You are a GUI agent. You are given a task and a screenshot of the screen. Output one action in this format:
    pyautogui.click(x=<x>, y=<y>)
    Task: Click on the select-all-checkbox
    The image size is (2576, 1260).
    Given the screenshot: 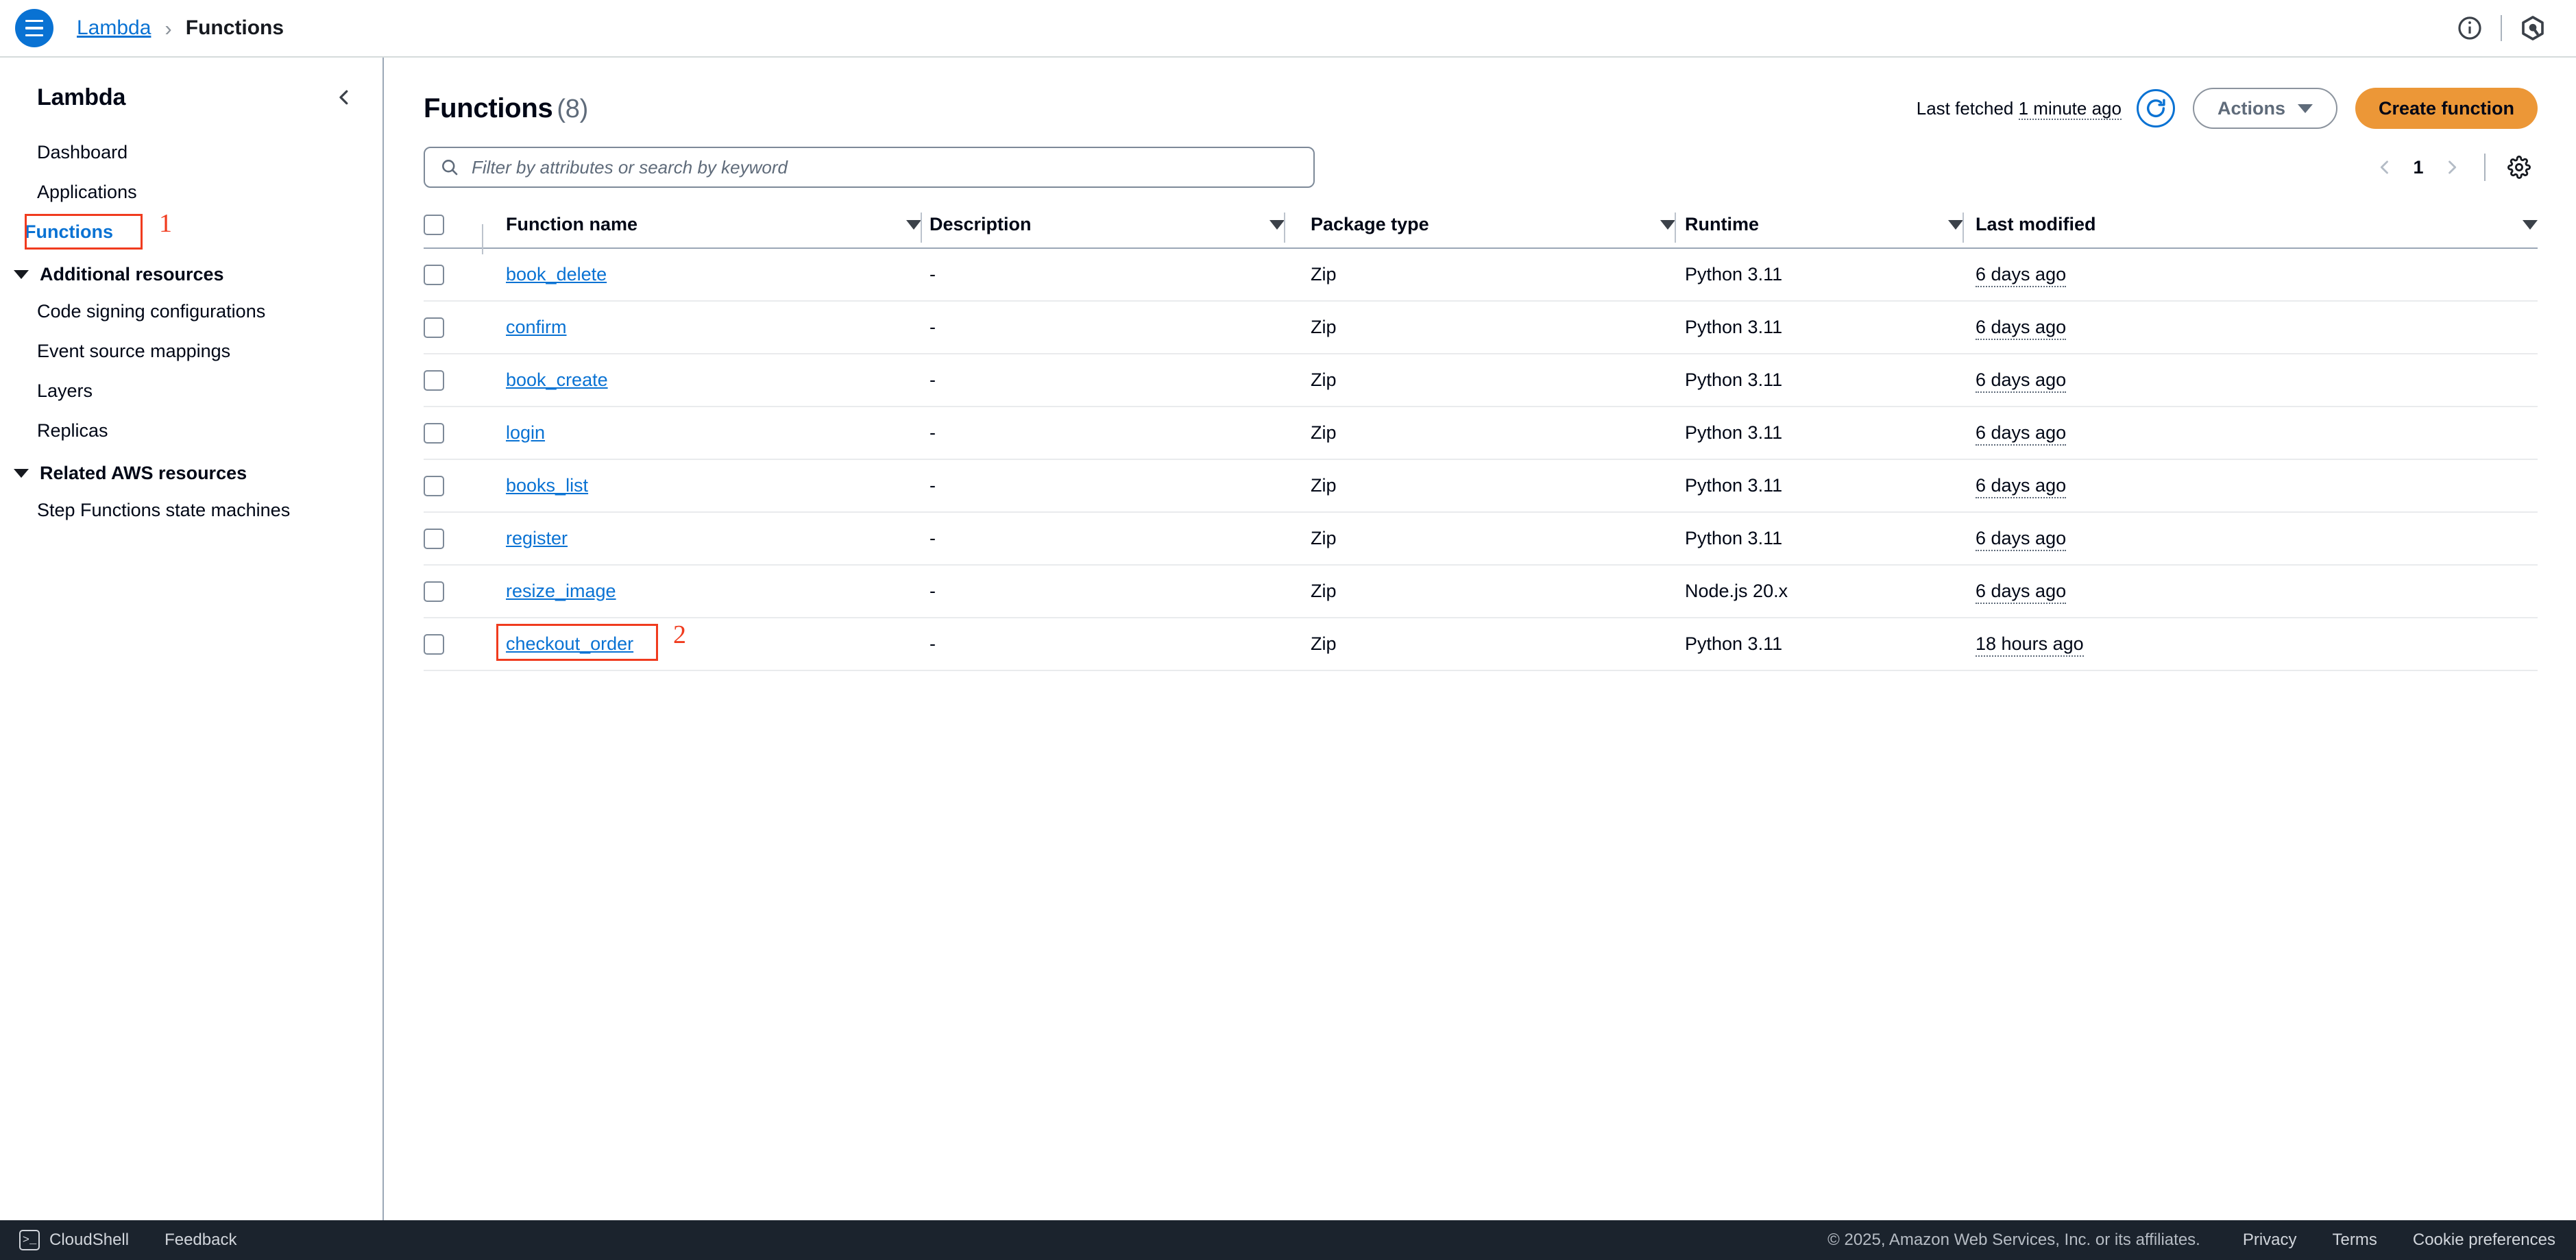 What is the action you would take?
    pyautogui.click(x=434, y=224)
    